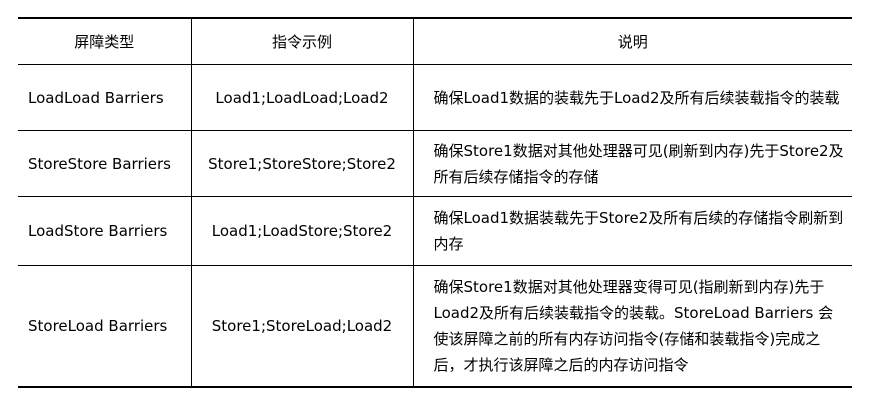  What do you see at coordinates (632, 231) in the screenshot?
I see `description-cell: 确保Load1数据装载先于Store2及所有后续的存储指令刷新到内存` at bounding box center [632, 231].